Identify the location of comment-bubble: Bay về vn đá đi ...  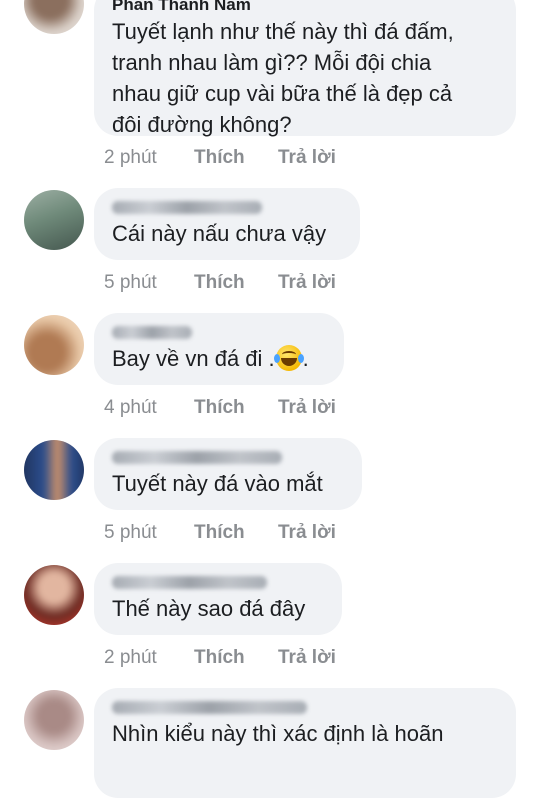
(219, 349).